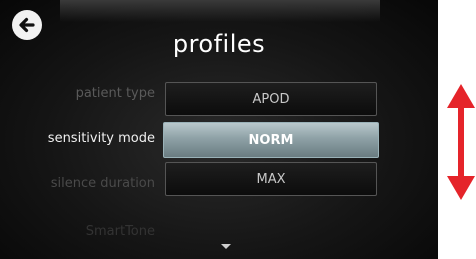 This screenshot has width=476, height=259. Describe the element at coordinates (271, 99) in the screenshot. I see `option-apod: APOD` at that location.